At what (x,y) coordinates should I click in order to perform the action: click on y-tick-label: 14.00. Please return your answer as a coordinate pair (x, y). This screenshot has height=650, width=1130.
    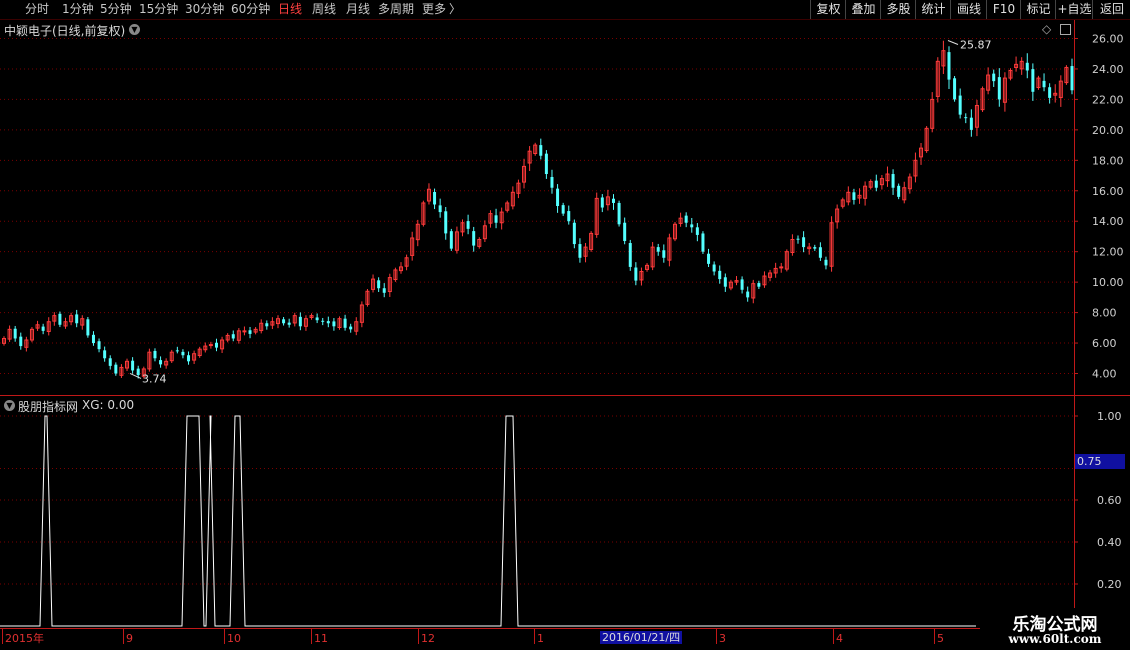
    Looking at the image, I should click on (1108, 221).